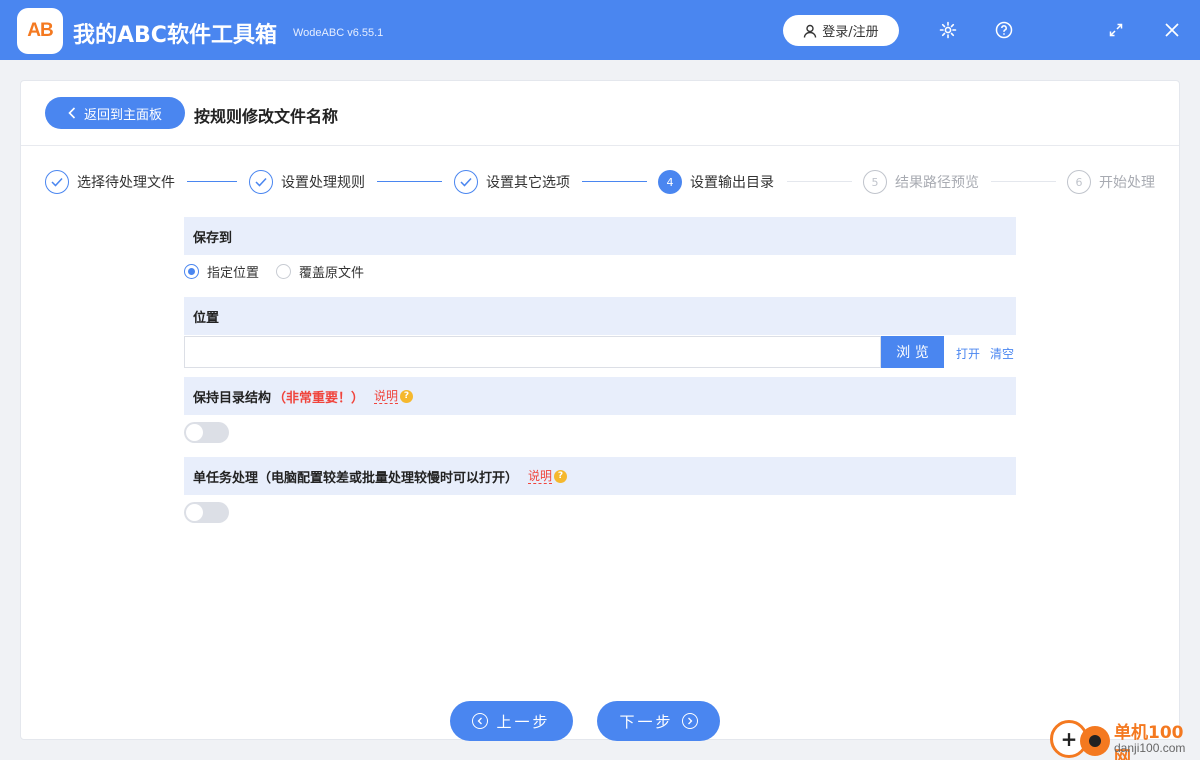 This screenshot has width=1200, height=760. I want to click on step-number: 6, so click(1079, 182).